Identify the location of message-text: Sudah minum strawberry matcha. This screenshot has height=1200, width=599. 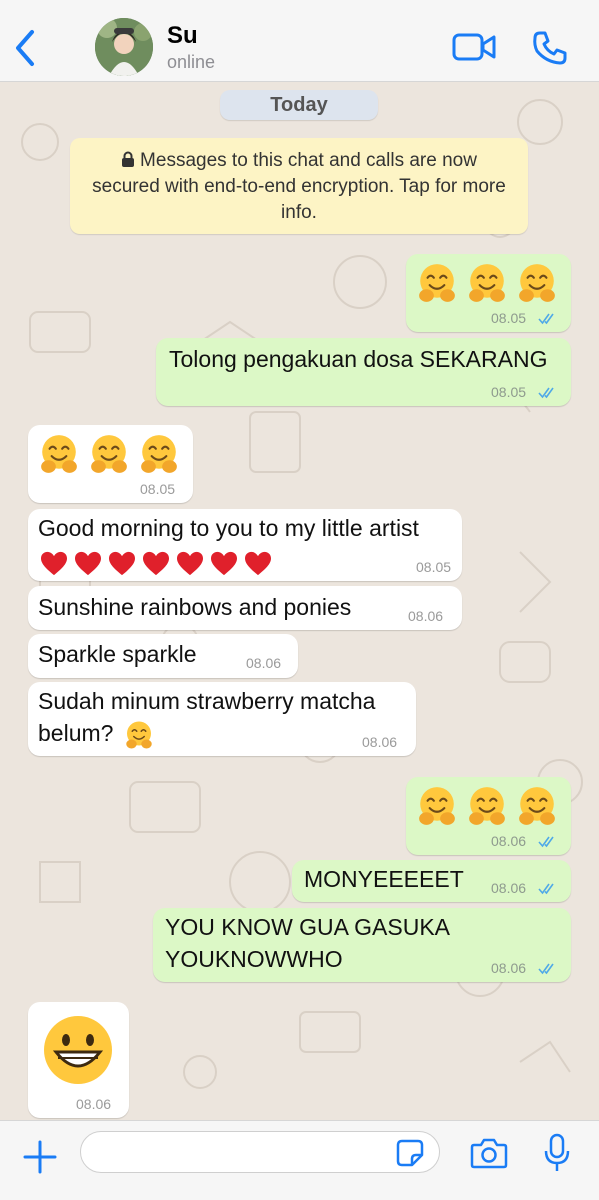
(207, 701).